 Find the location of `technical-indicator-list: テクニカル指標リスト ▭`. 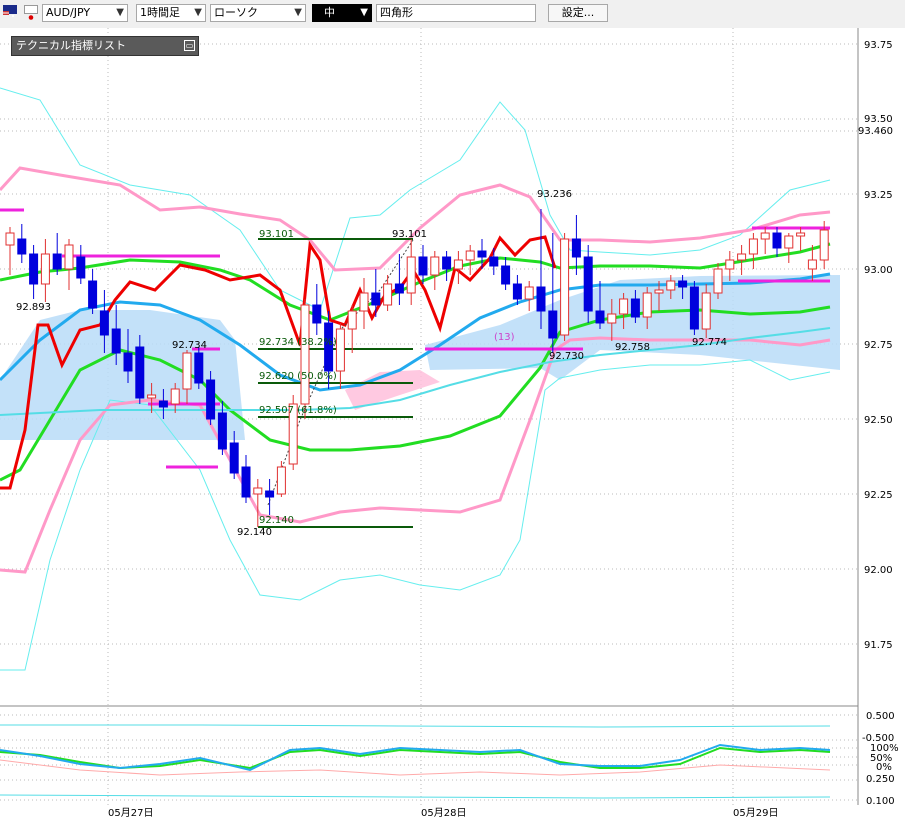

technical-indicator-list: テクニカル指標リスト ▭ is located at coordinates (105, 46).